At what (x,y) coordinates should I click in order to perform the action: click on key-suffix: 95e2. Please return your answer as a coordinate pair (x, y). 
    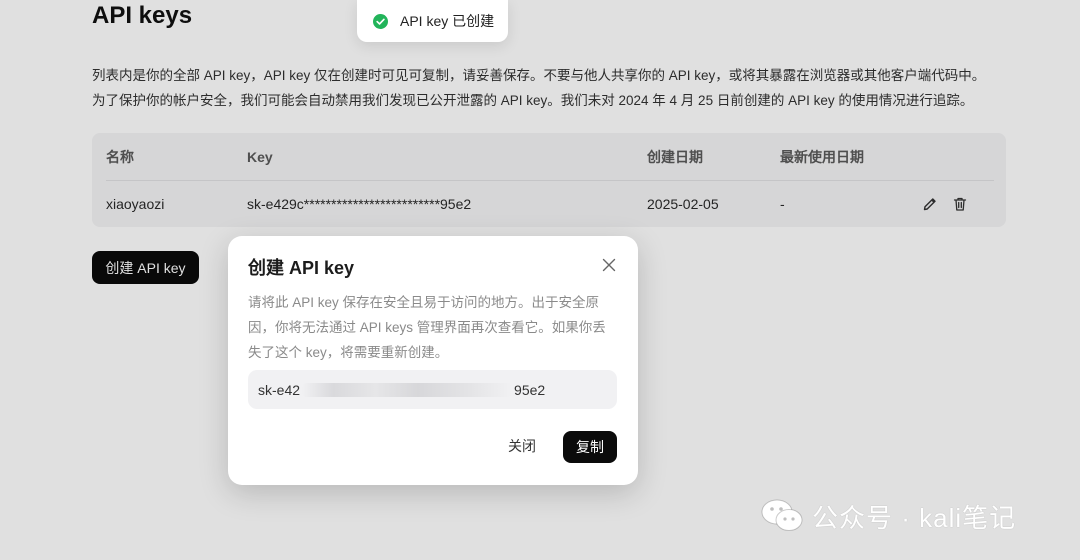
    Looking at the image, I should click on (530, 389).